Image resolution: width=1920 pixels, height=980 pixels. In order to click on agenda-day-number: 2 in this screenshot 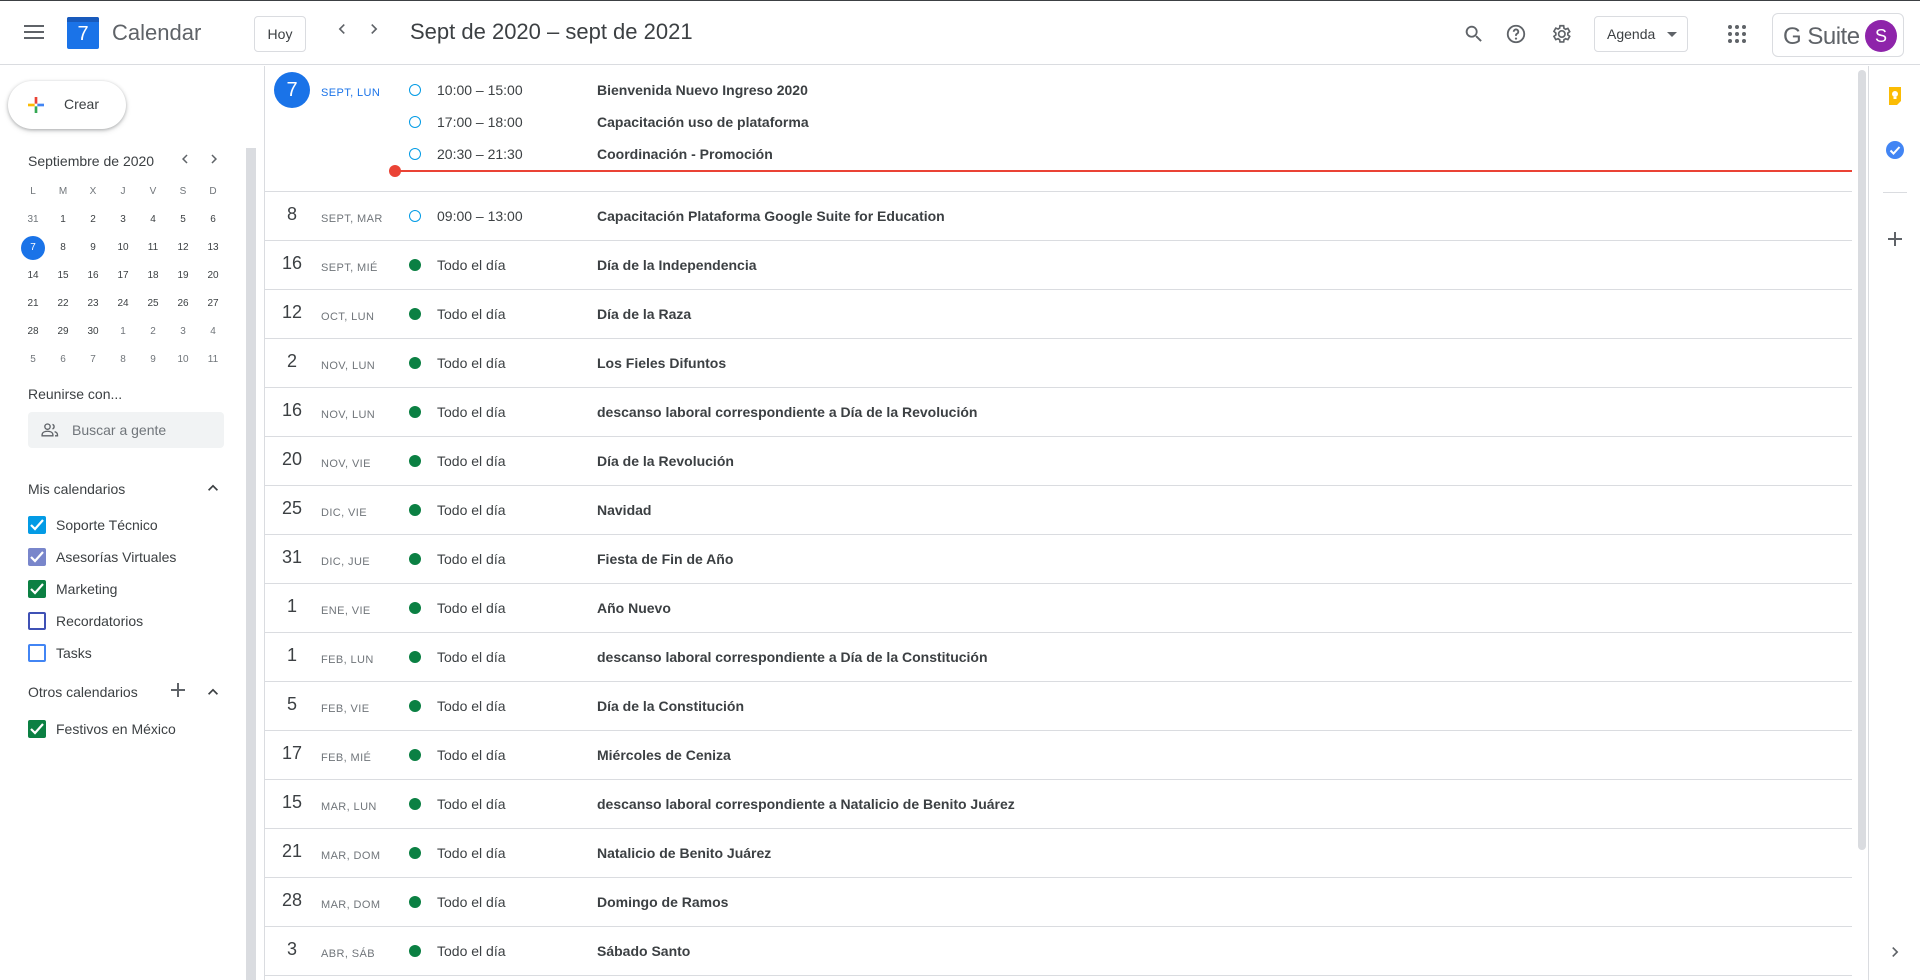, I will do `click(292, 361)`.